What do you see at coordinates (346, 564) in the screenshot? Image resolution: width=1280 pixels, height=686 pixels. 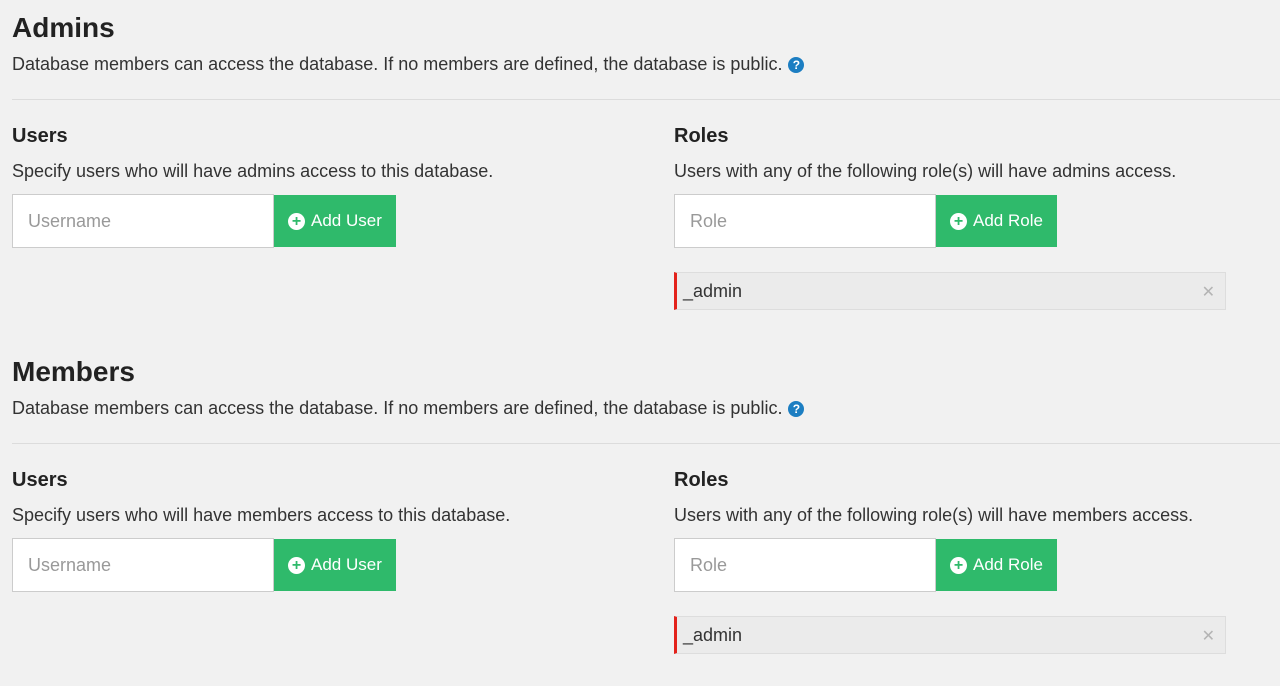 I see `members-add-user-label: Add User` at bounding box center [346, 564].